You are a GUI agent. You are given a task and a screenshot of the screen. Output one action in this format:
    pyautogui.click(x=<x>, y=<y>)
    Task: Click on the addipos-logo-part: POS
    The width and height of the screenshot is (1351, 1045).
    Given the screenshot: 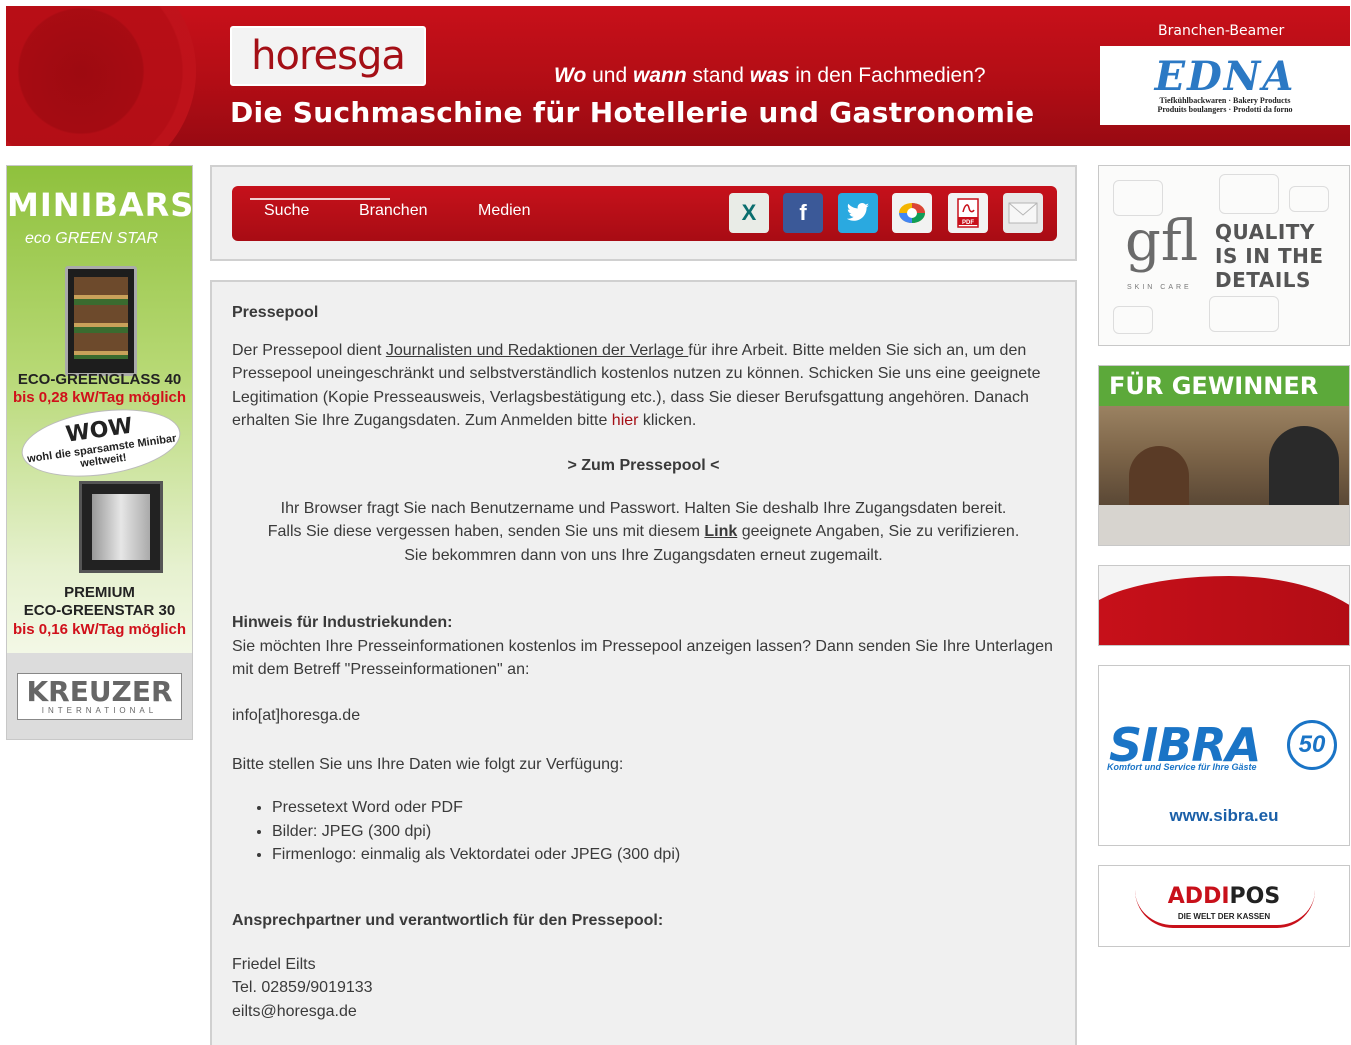 What is the action you would take?
    pyautogui.click(x=1255, y=896)
    